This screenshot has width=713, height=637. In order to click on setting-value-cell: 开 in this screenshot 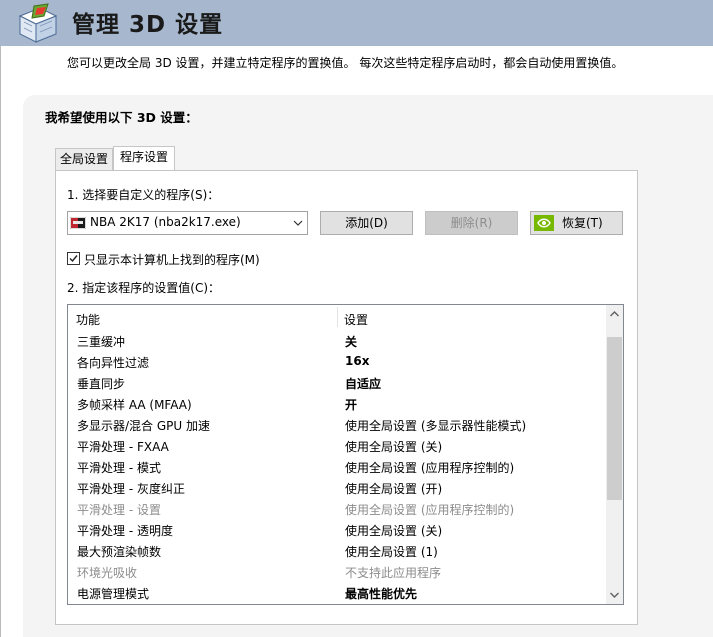, I will do `click(351, 404)`.